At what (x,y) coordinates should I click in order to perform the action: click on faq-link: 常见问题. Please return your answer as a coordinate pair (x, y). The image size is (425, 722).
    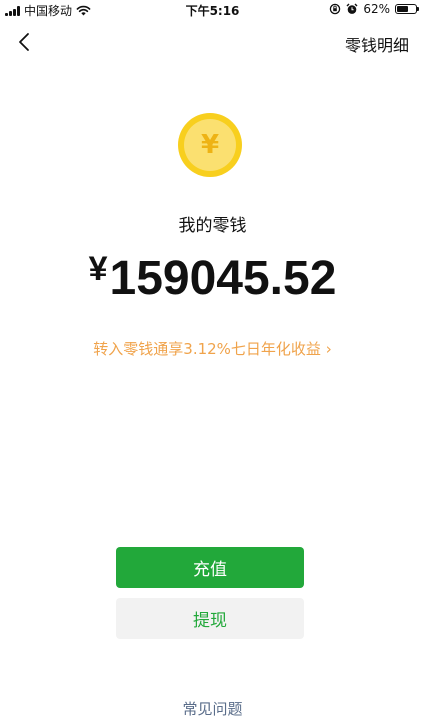
    Looking at the image, I should click on (212, 708).